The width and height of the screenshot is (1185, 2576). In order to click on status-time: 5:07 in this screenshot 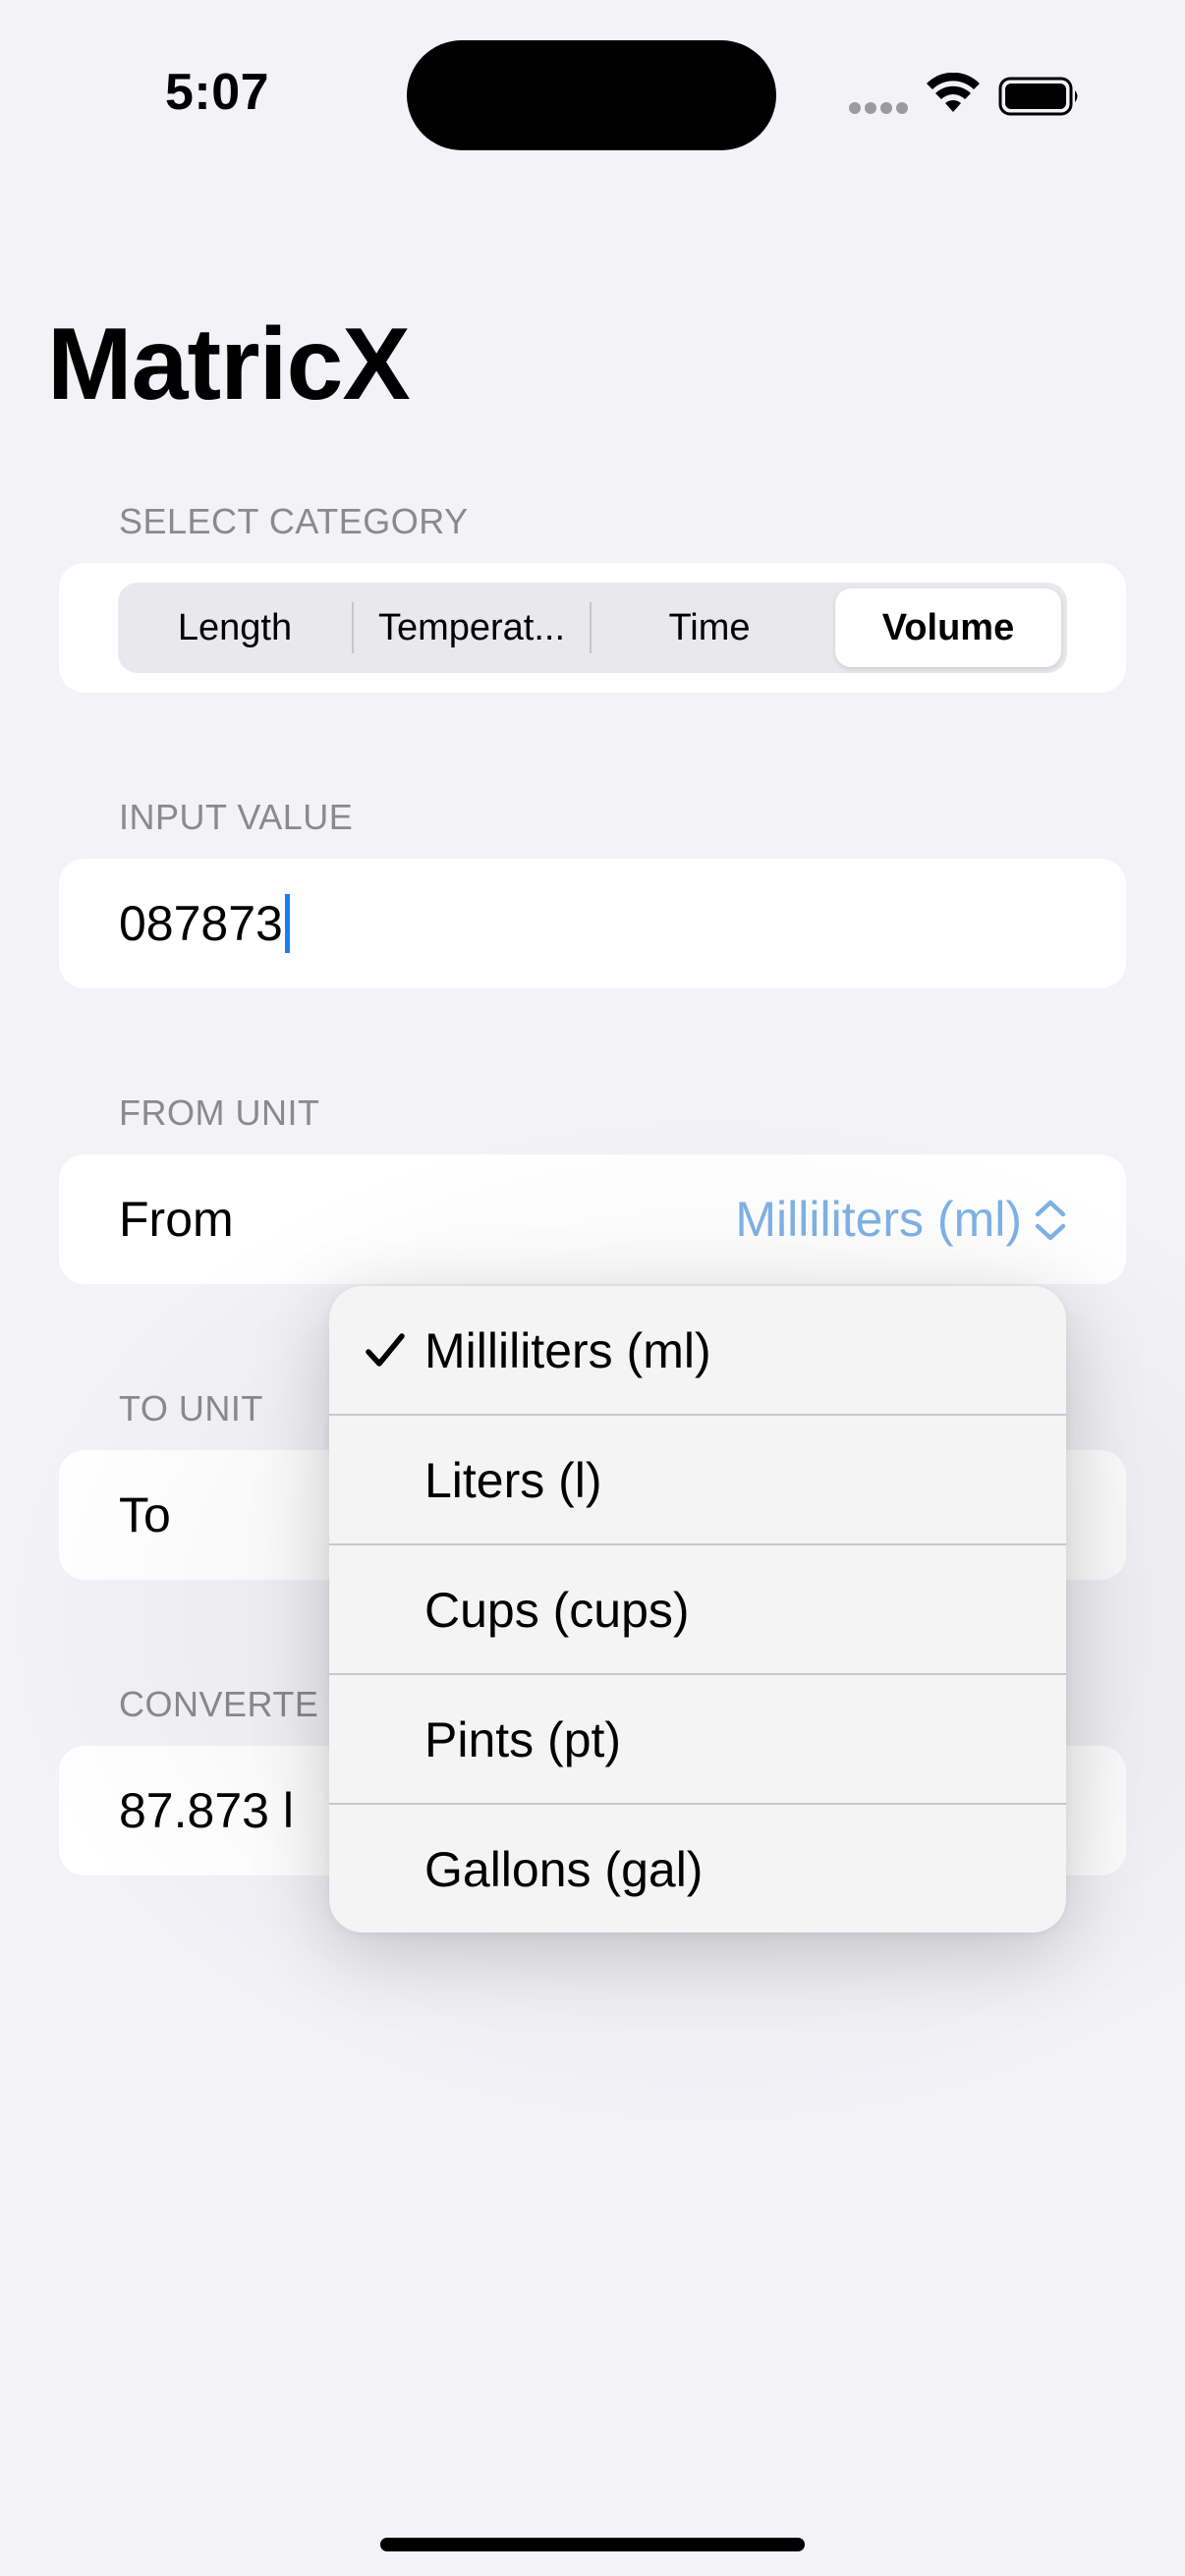, I will do `click(217, 92)`.